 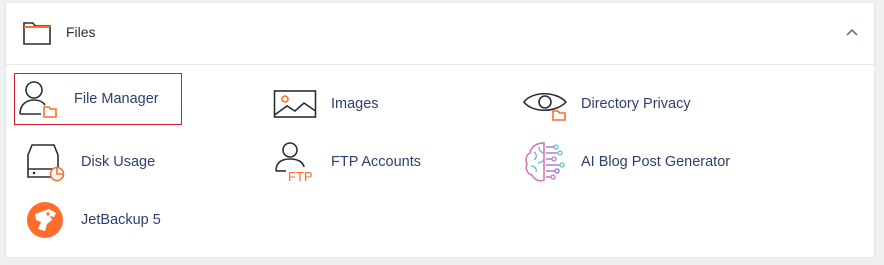 What do you see at coordinates (295, 162) in the screenshot?
I see `user-ftp-icon: FTP` at bounding box center [295, 162].